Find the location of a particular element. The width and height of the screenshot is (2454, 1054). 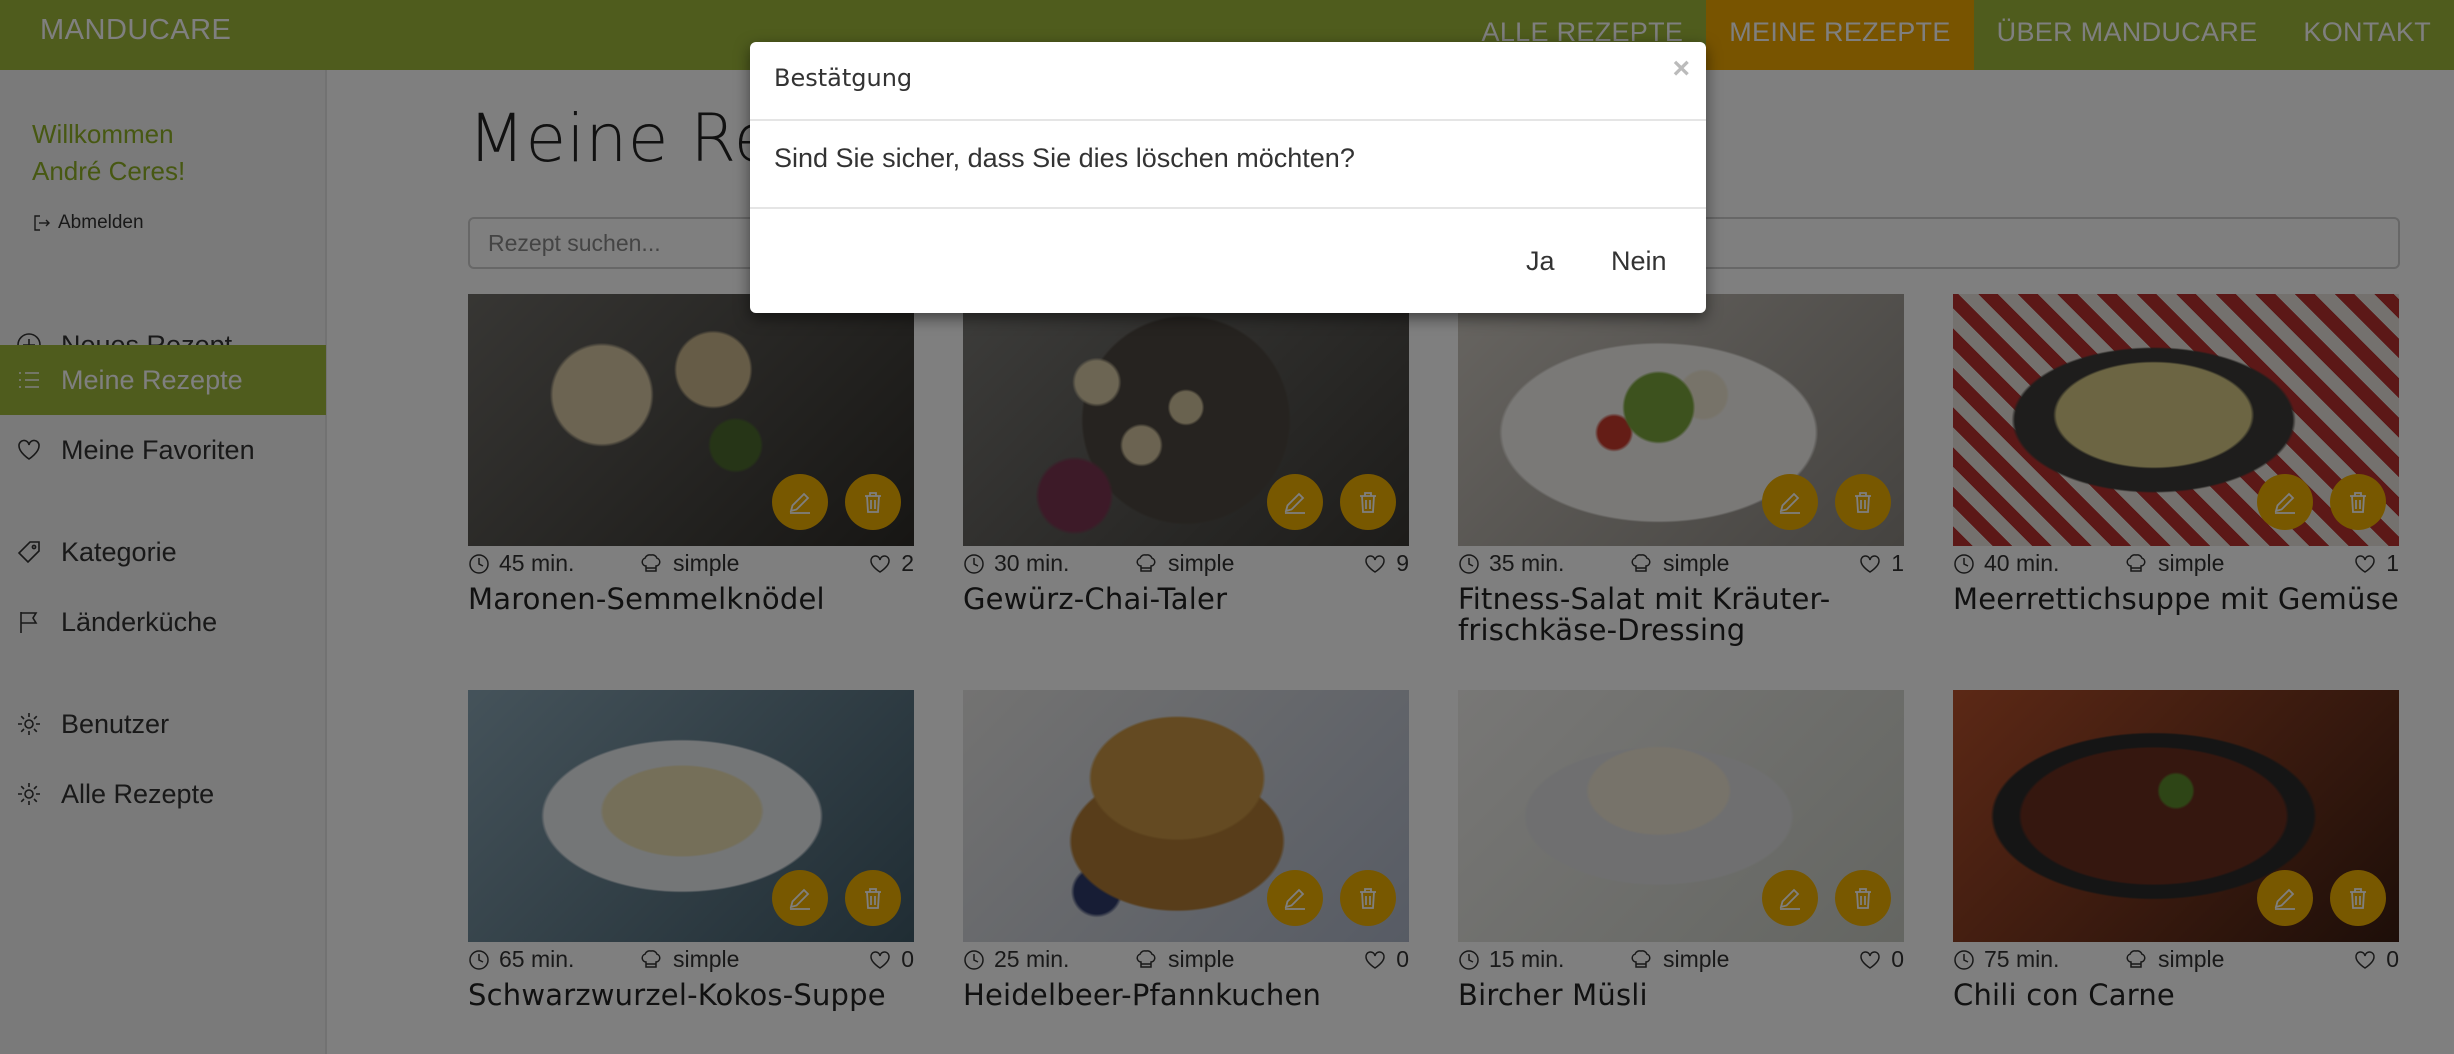

dialog-footer: Ja Nein is located at coordinates (1228, 261).